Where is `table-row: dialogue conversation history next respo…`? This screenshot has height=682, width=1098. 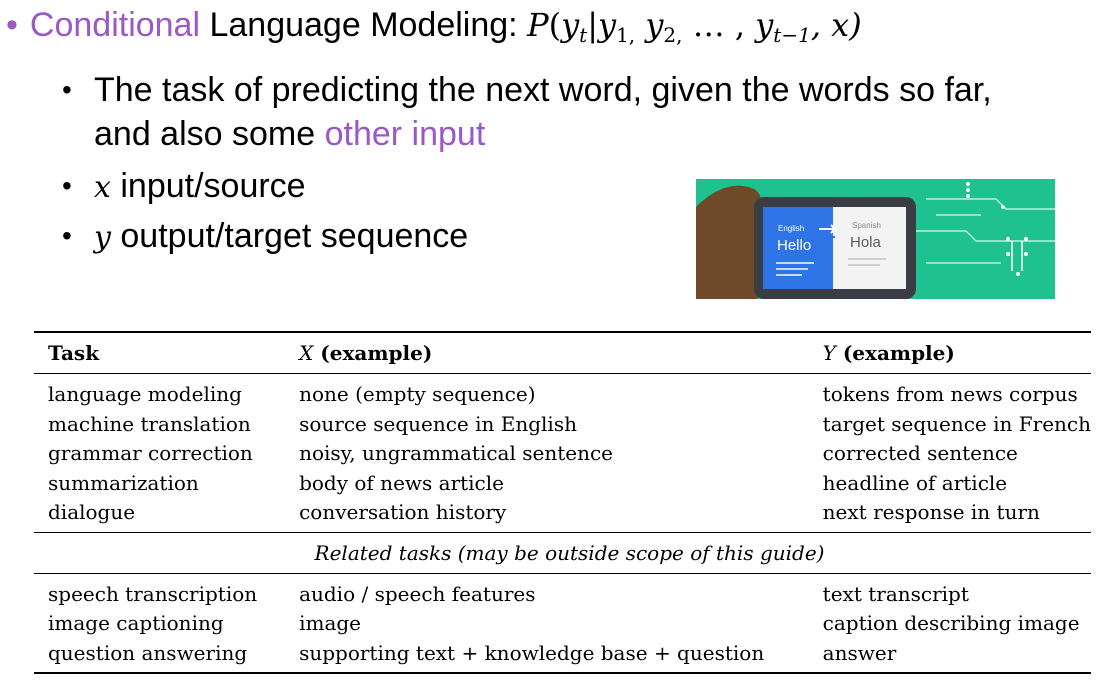
table-row: dialogue conversation history next respo… is located at coordinates (562, 515).